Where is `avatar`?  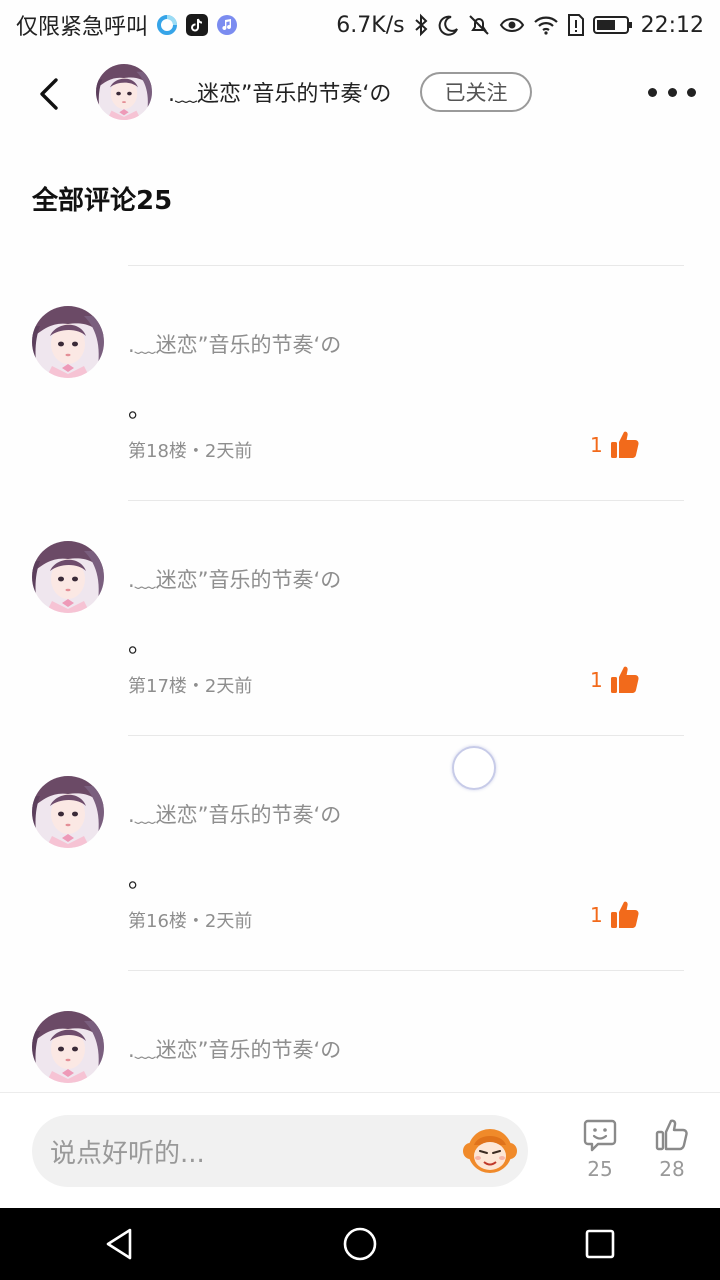
avatar is located at coordinates (124, 92).